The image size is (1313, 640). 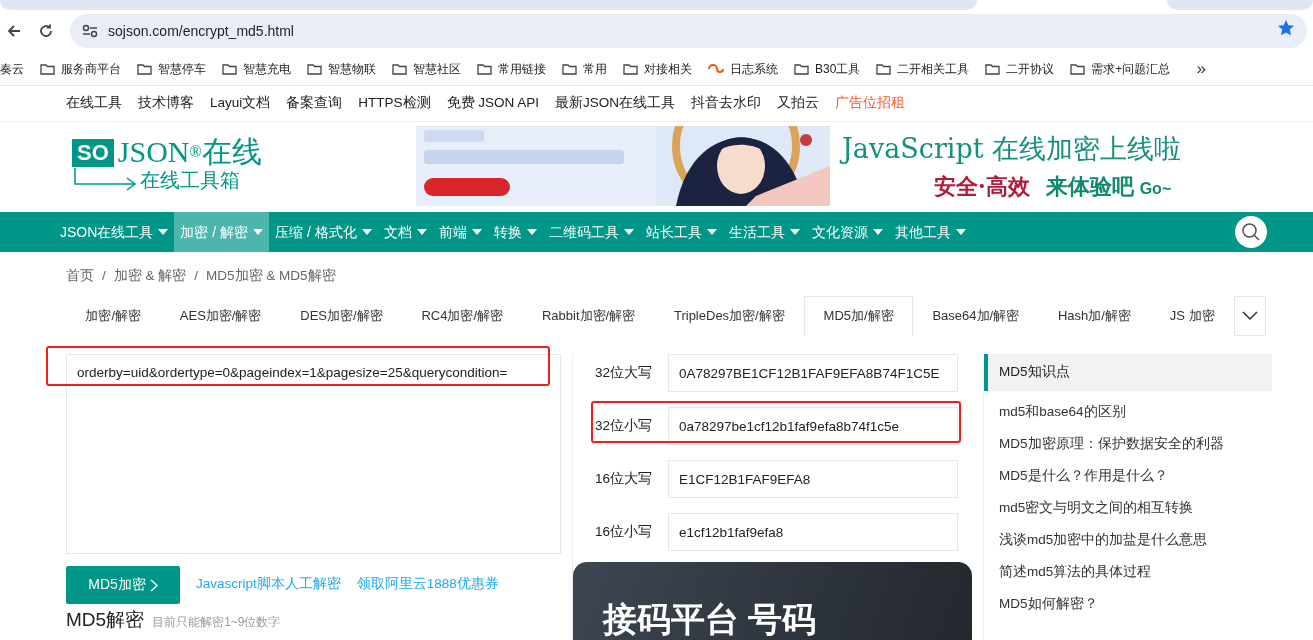 I want to click on field-label: 32位大写, so click(x=623, y=372).